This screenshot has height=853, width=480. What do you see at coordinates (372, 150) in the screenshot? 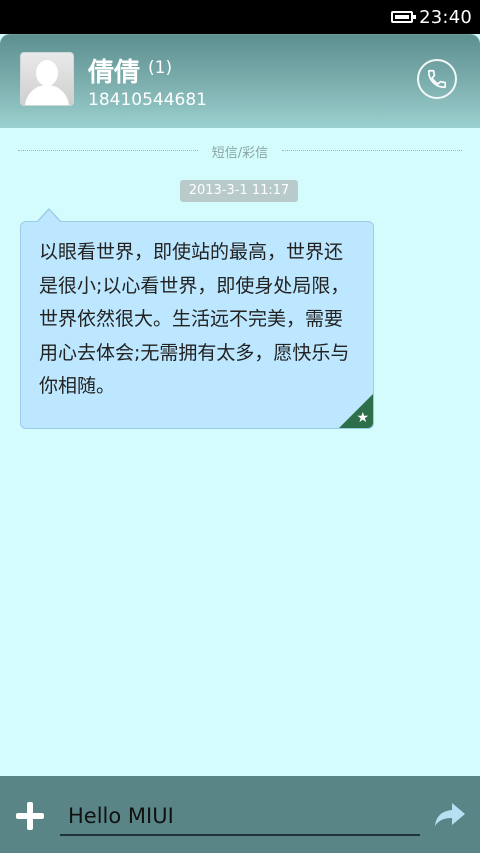
I see `divider-line-right` at bounding box center [372, 150].